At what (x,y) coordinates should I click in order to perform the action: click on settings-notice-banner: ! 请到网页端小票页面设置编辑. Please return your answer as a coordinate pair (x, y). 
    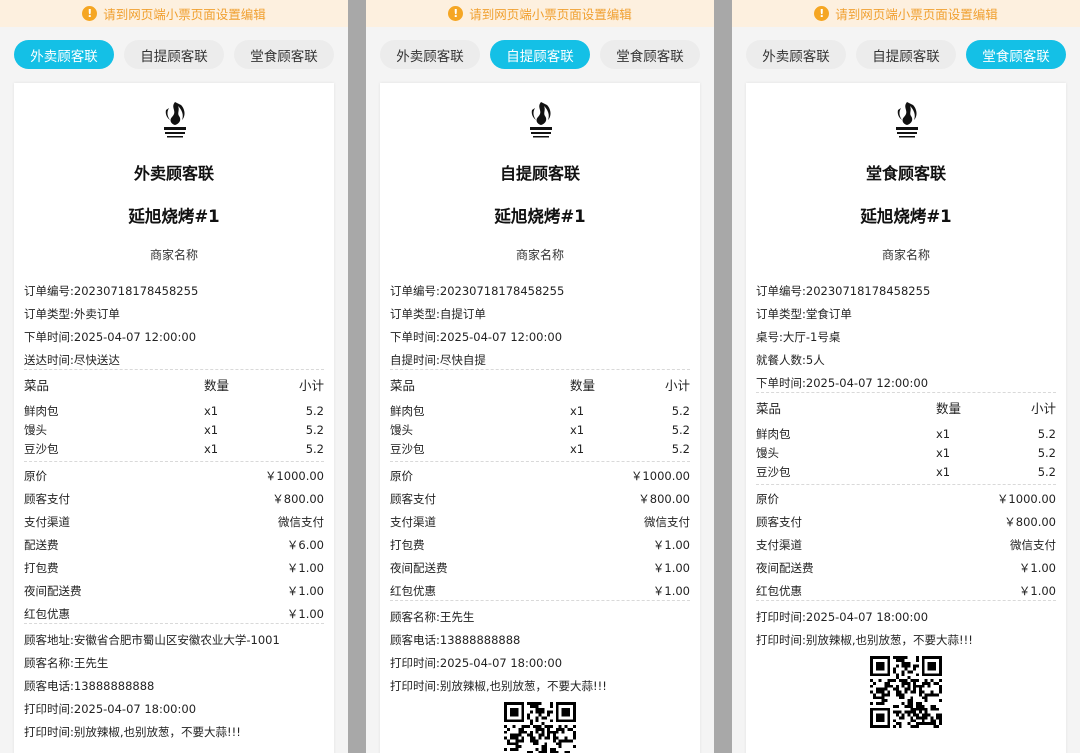
    Looking at the image, I should click on (906, 13).